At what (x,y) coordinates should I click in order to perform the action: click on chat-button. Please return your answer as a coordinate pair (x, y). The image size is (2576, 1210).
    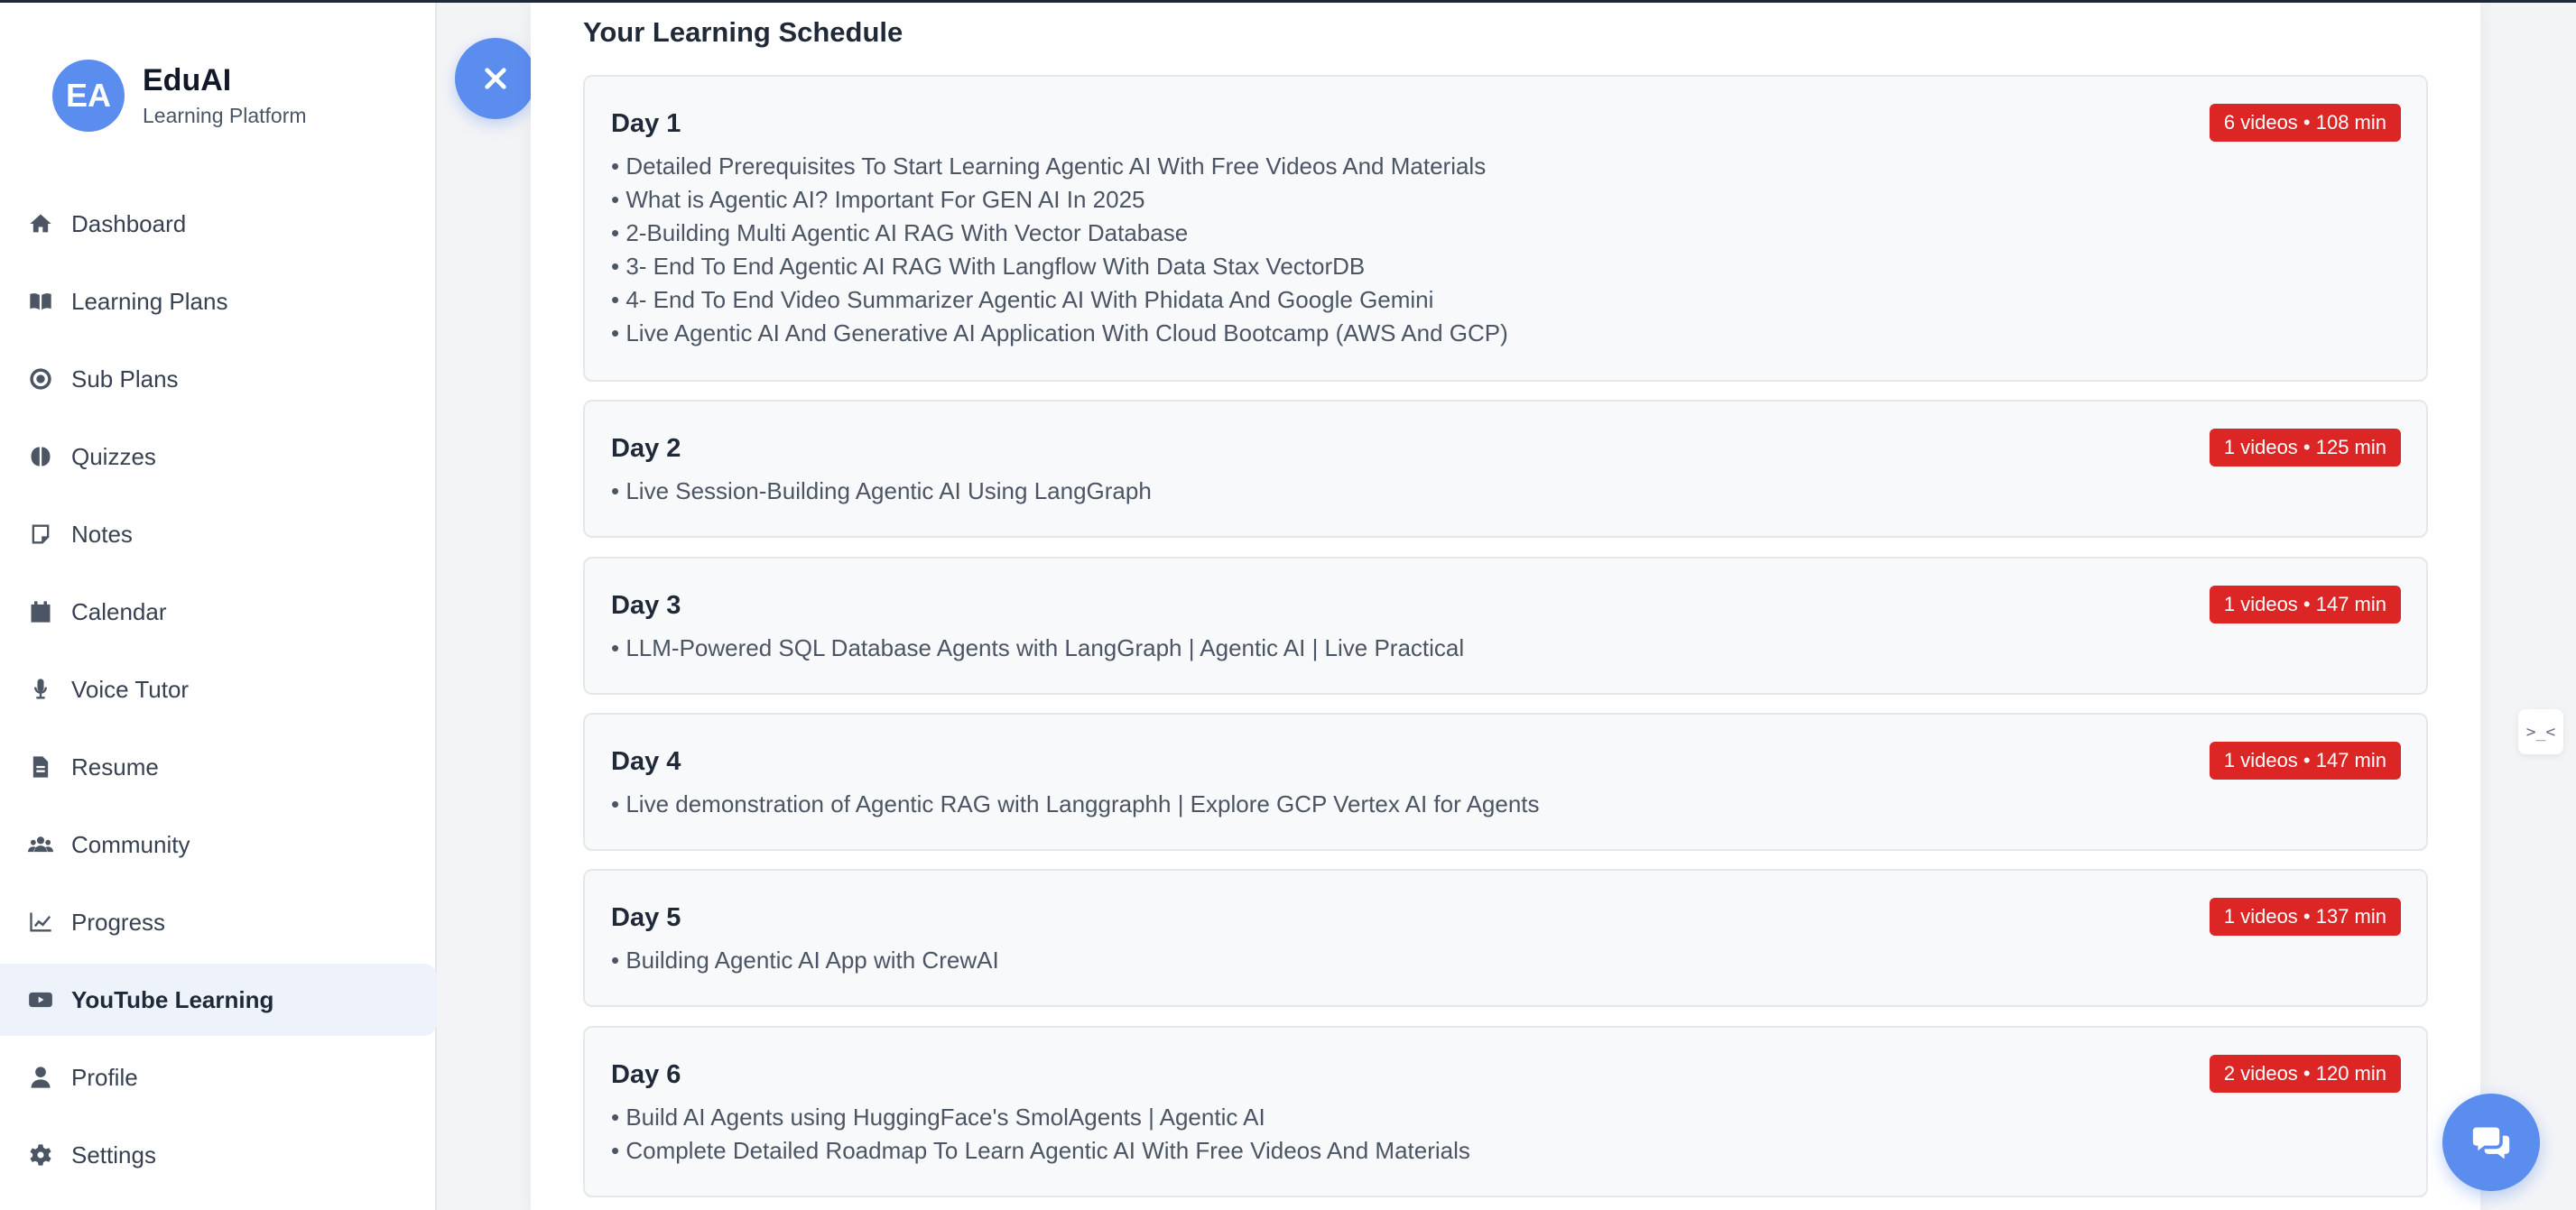
    Looking at the image, I should click on (2491, 1142).